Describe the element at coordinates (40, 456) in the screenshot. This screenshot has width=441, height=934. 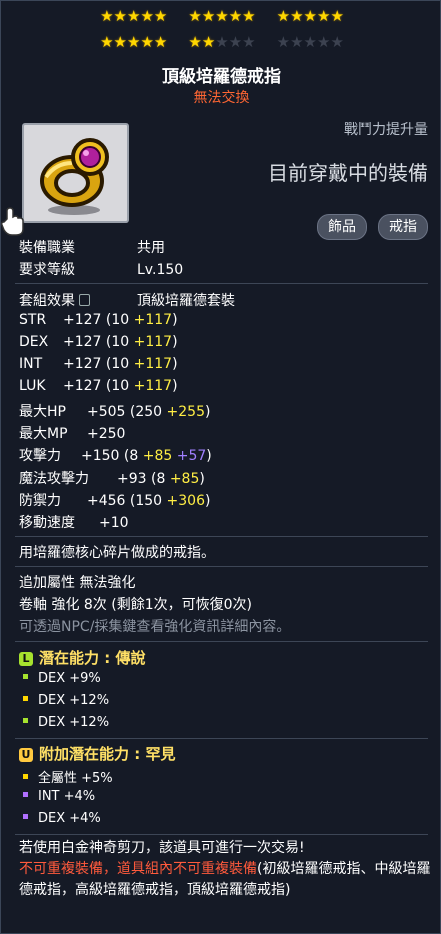
I see `stat-name: 攻擊力` at that location.